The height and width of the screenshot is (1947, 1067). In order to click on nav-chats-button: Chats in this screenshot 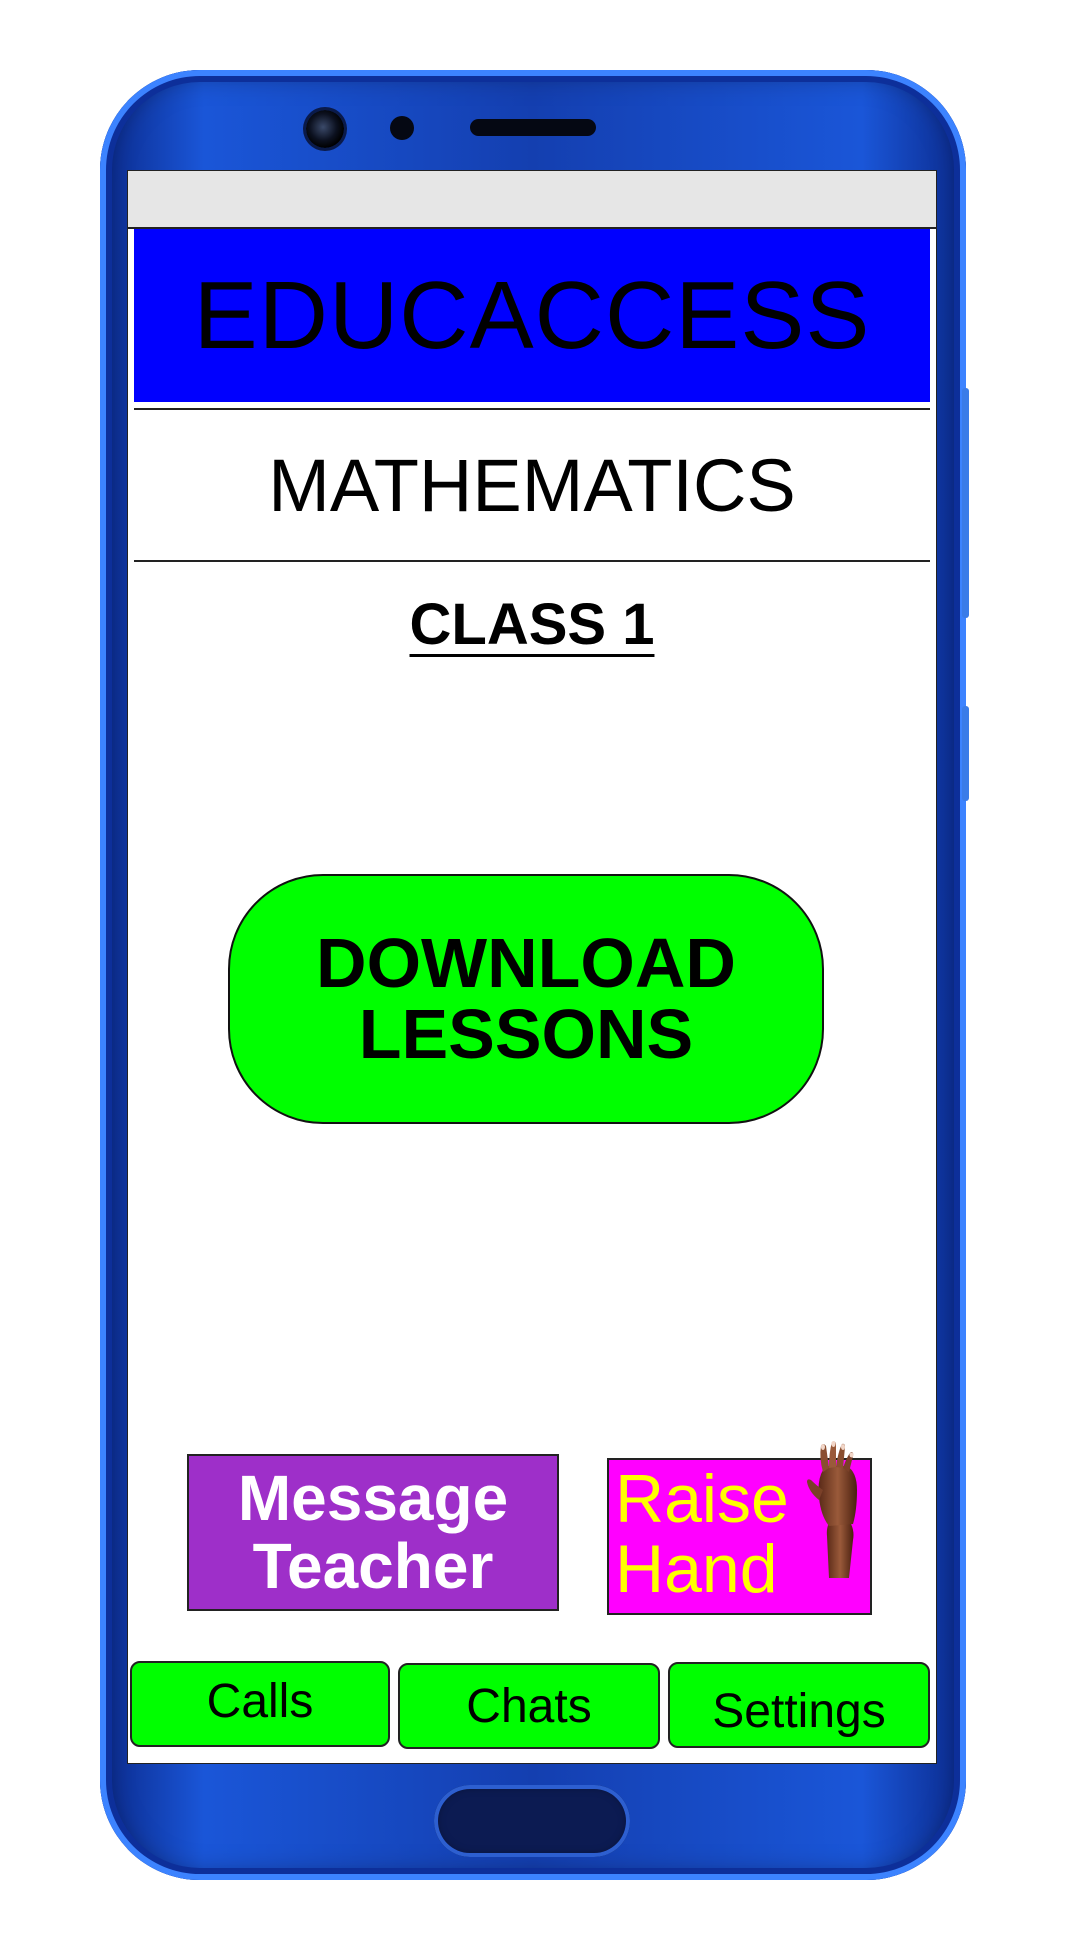, I will do `click(529, 1706)`.